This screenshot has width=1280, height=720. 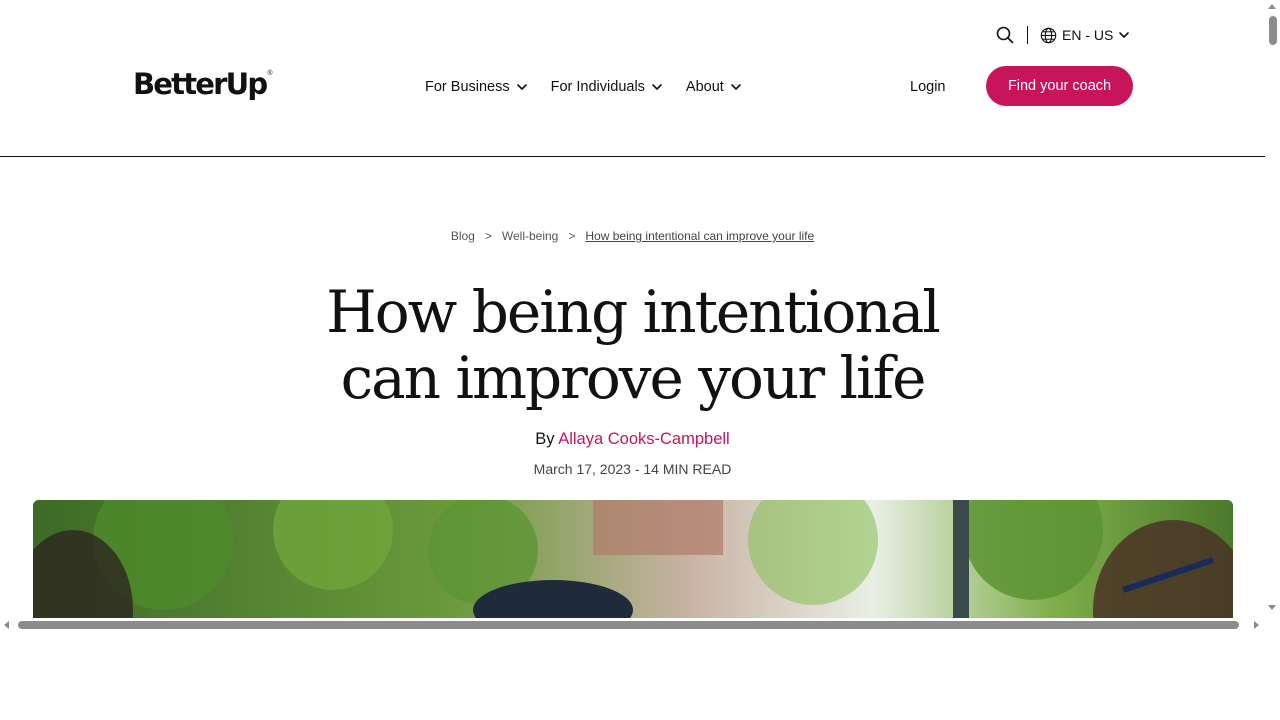 What do you see at coordinates (628, 625) in the screenshot?
I see `horizontal-scroll-thumb` at bounding box center [628, 625].